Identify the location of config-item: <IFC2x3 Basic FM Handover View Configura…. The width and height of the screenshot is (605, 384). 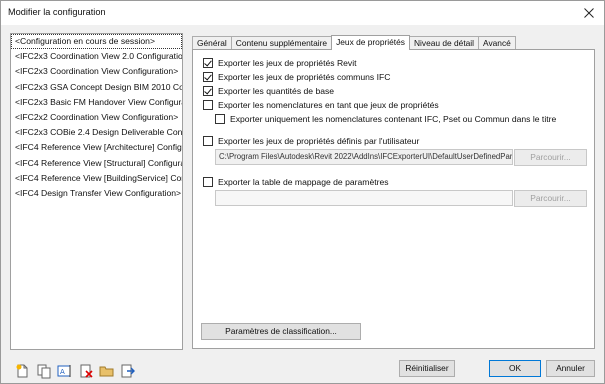
(96, 102).